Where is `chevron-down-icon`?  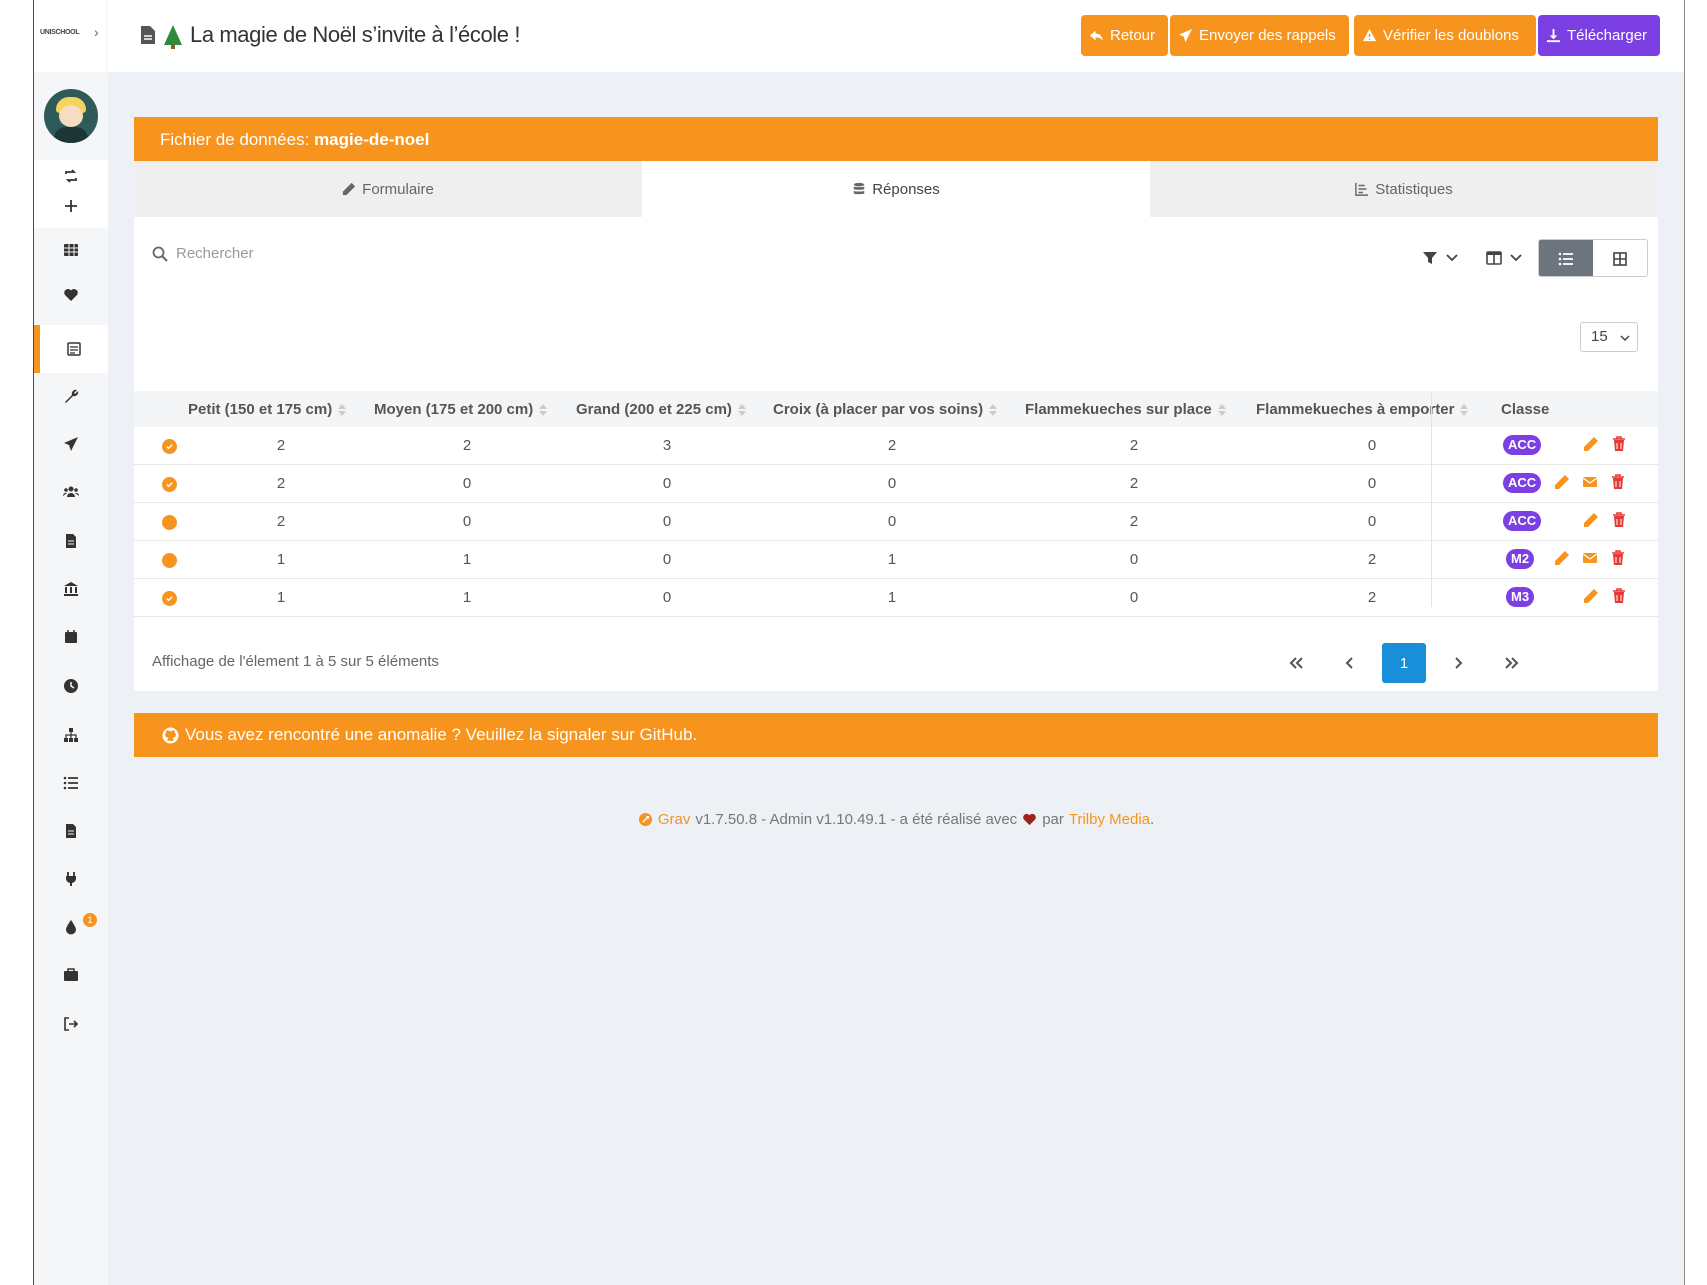
chevron-down-icon is located at coordinates (1516, 258).